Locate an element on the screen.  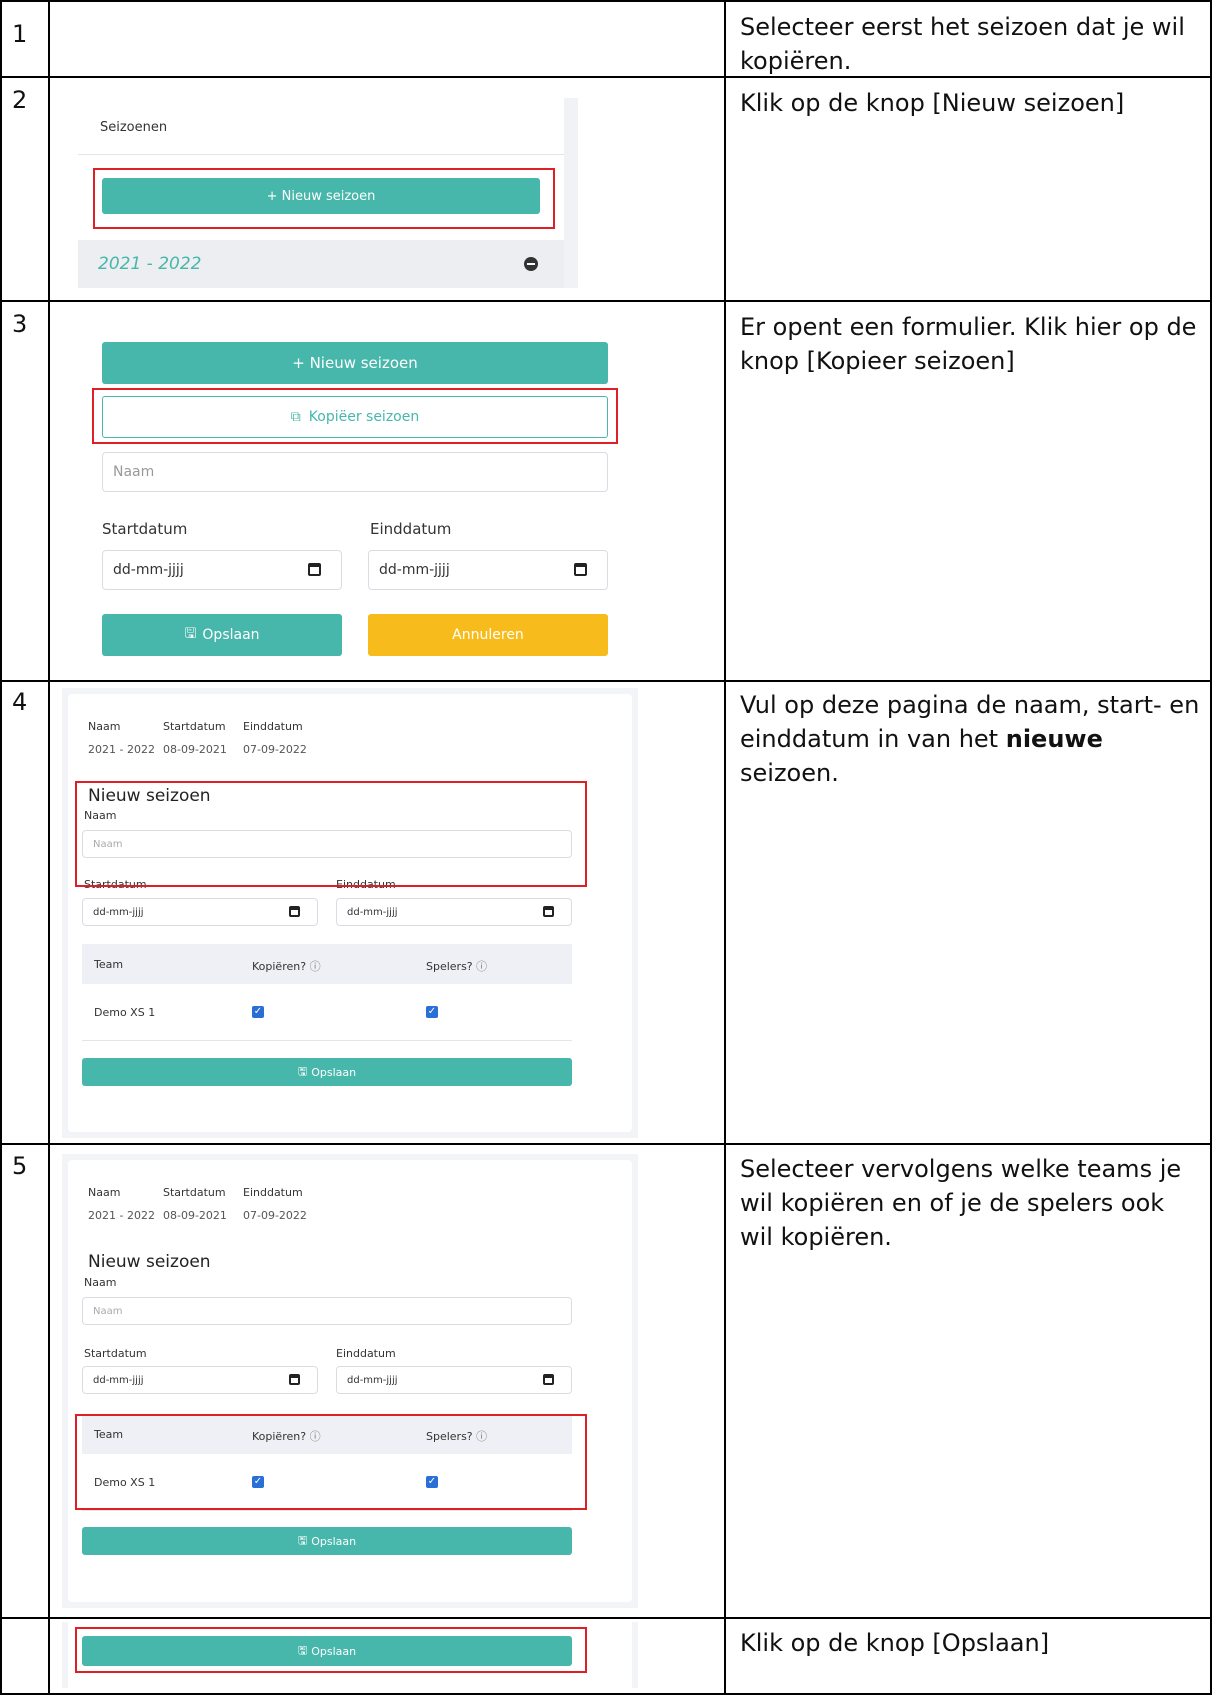
row-number: 2 is located at coordinates (20, 100).